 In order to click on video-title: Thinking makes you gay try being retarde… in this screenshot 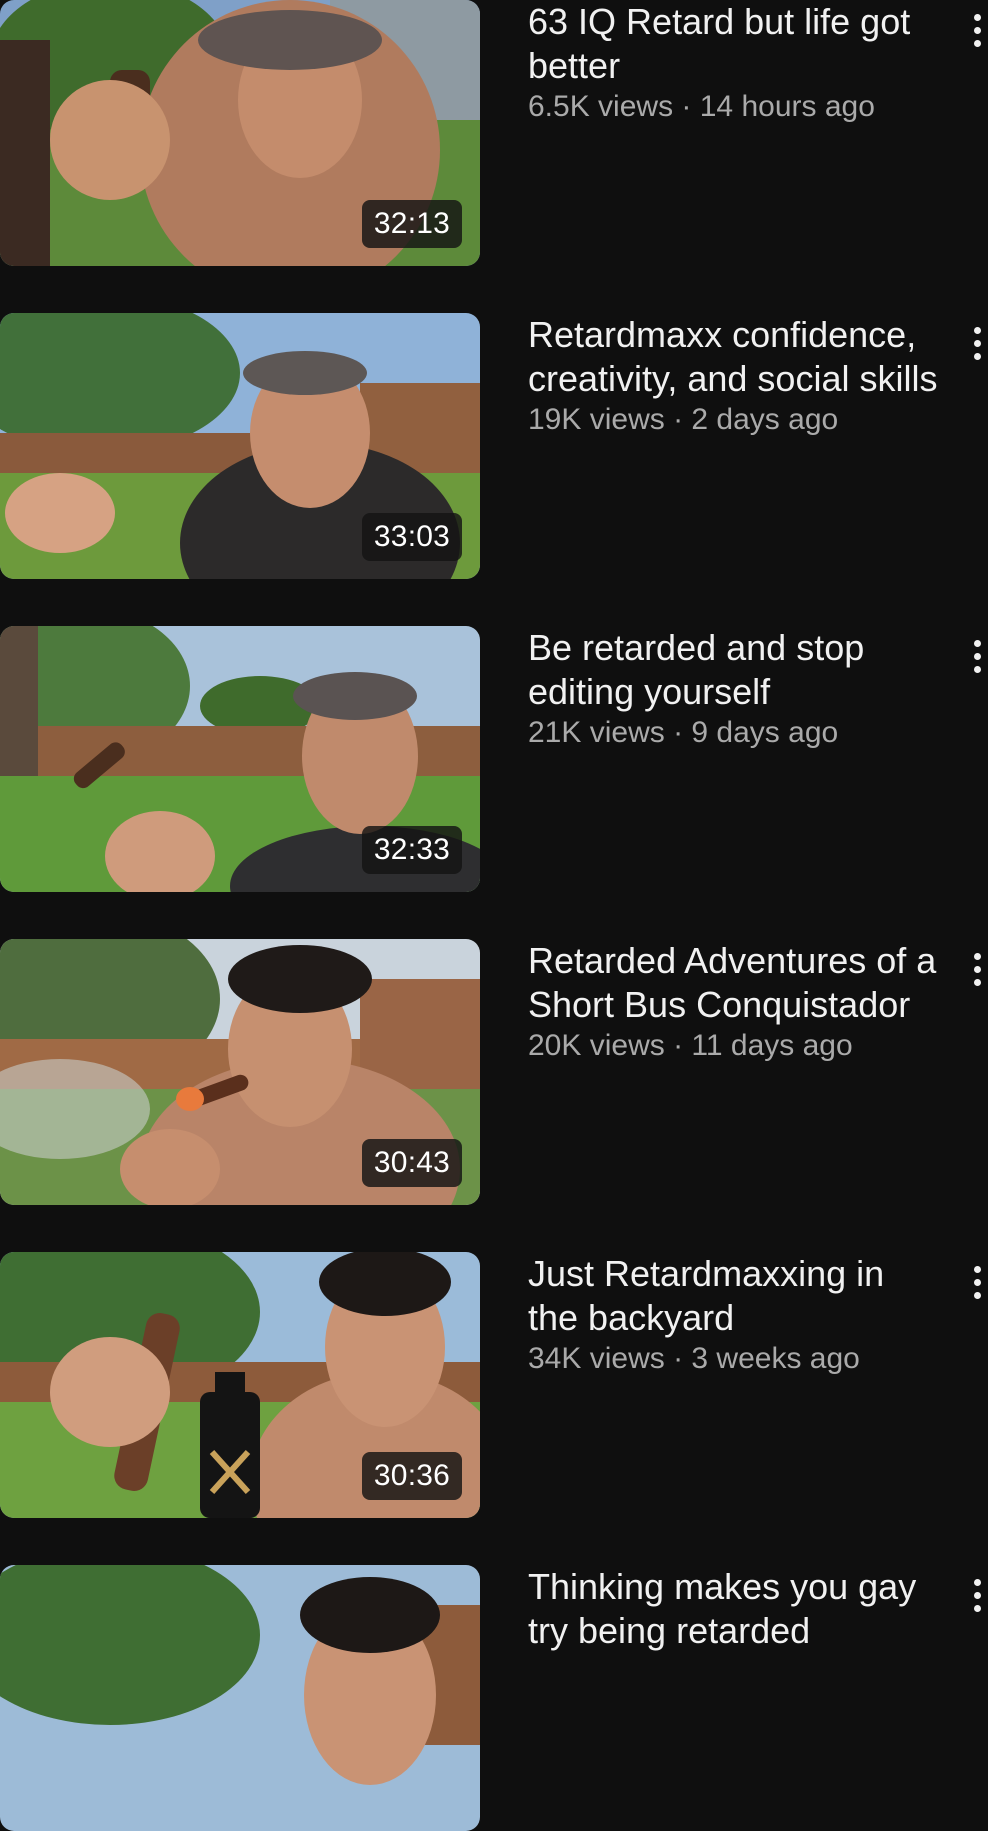, I will do `click(733, 1609)`.